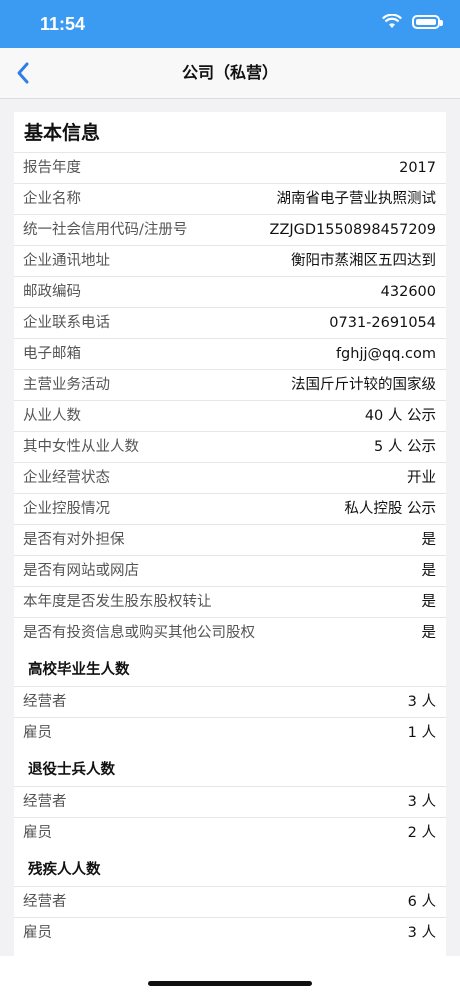  What do you see at coordinates (363, 261) in the screenshot?
I see `row-value: 衡阳市蒸湘区五四达到` at bounding box center [363, 261].